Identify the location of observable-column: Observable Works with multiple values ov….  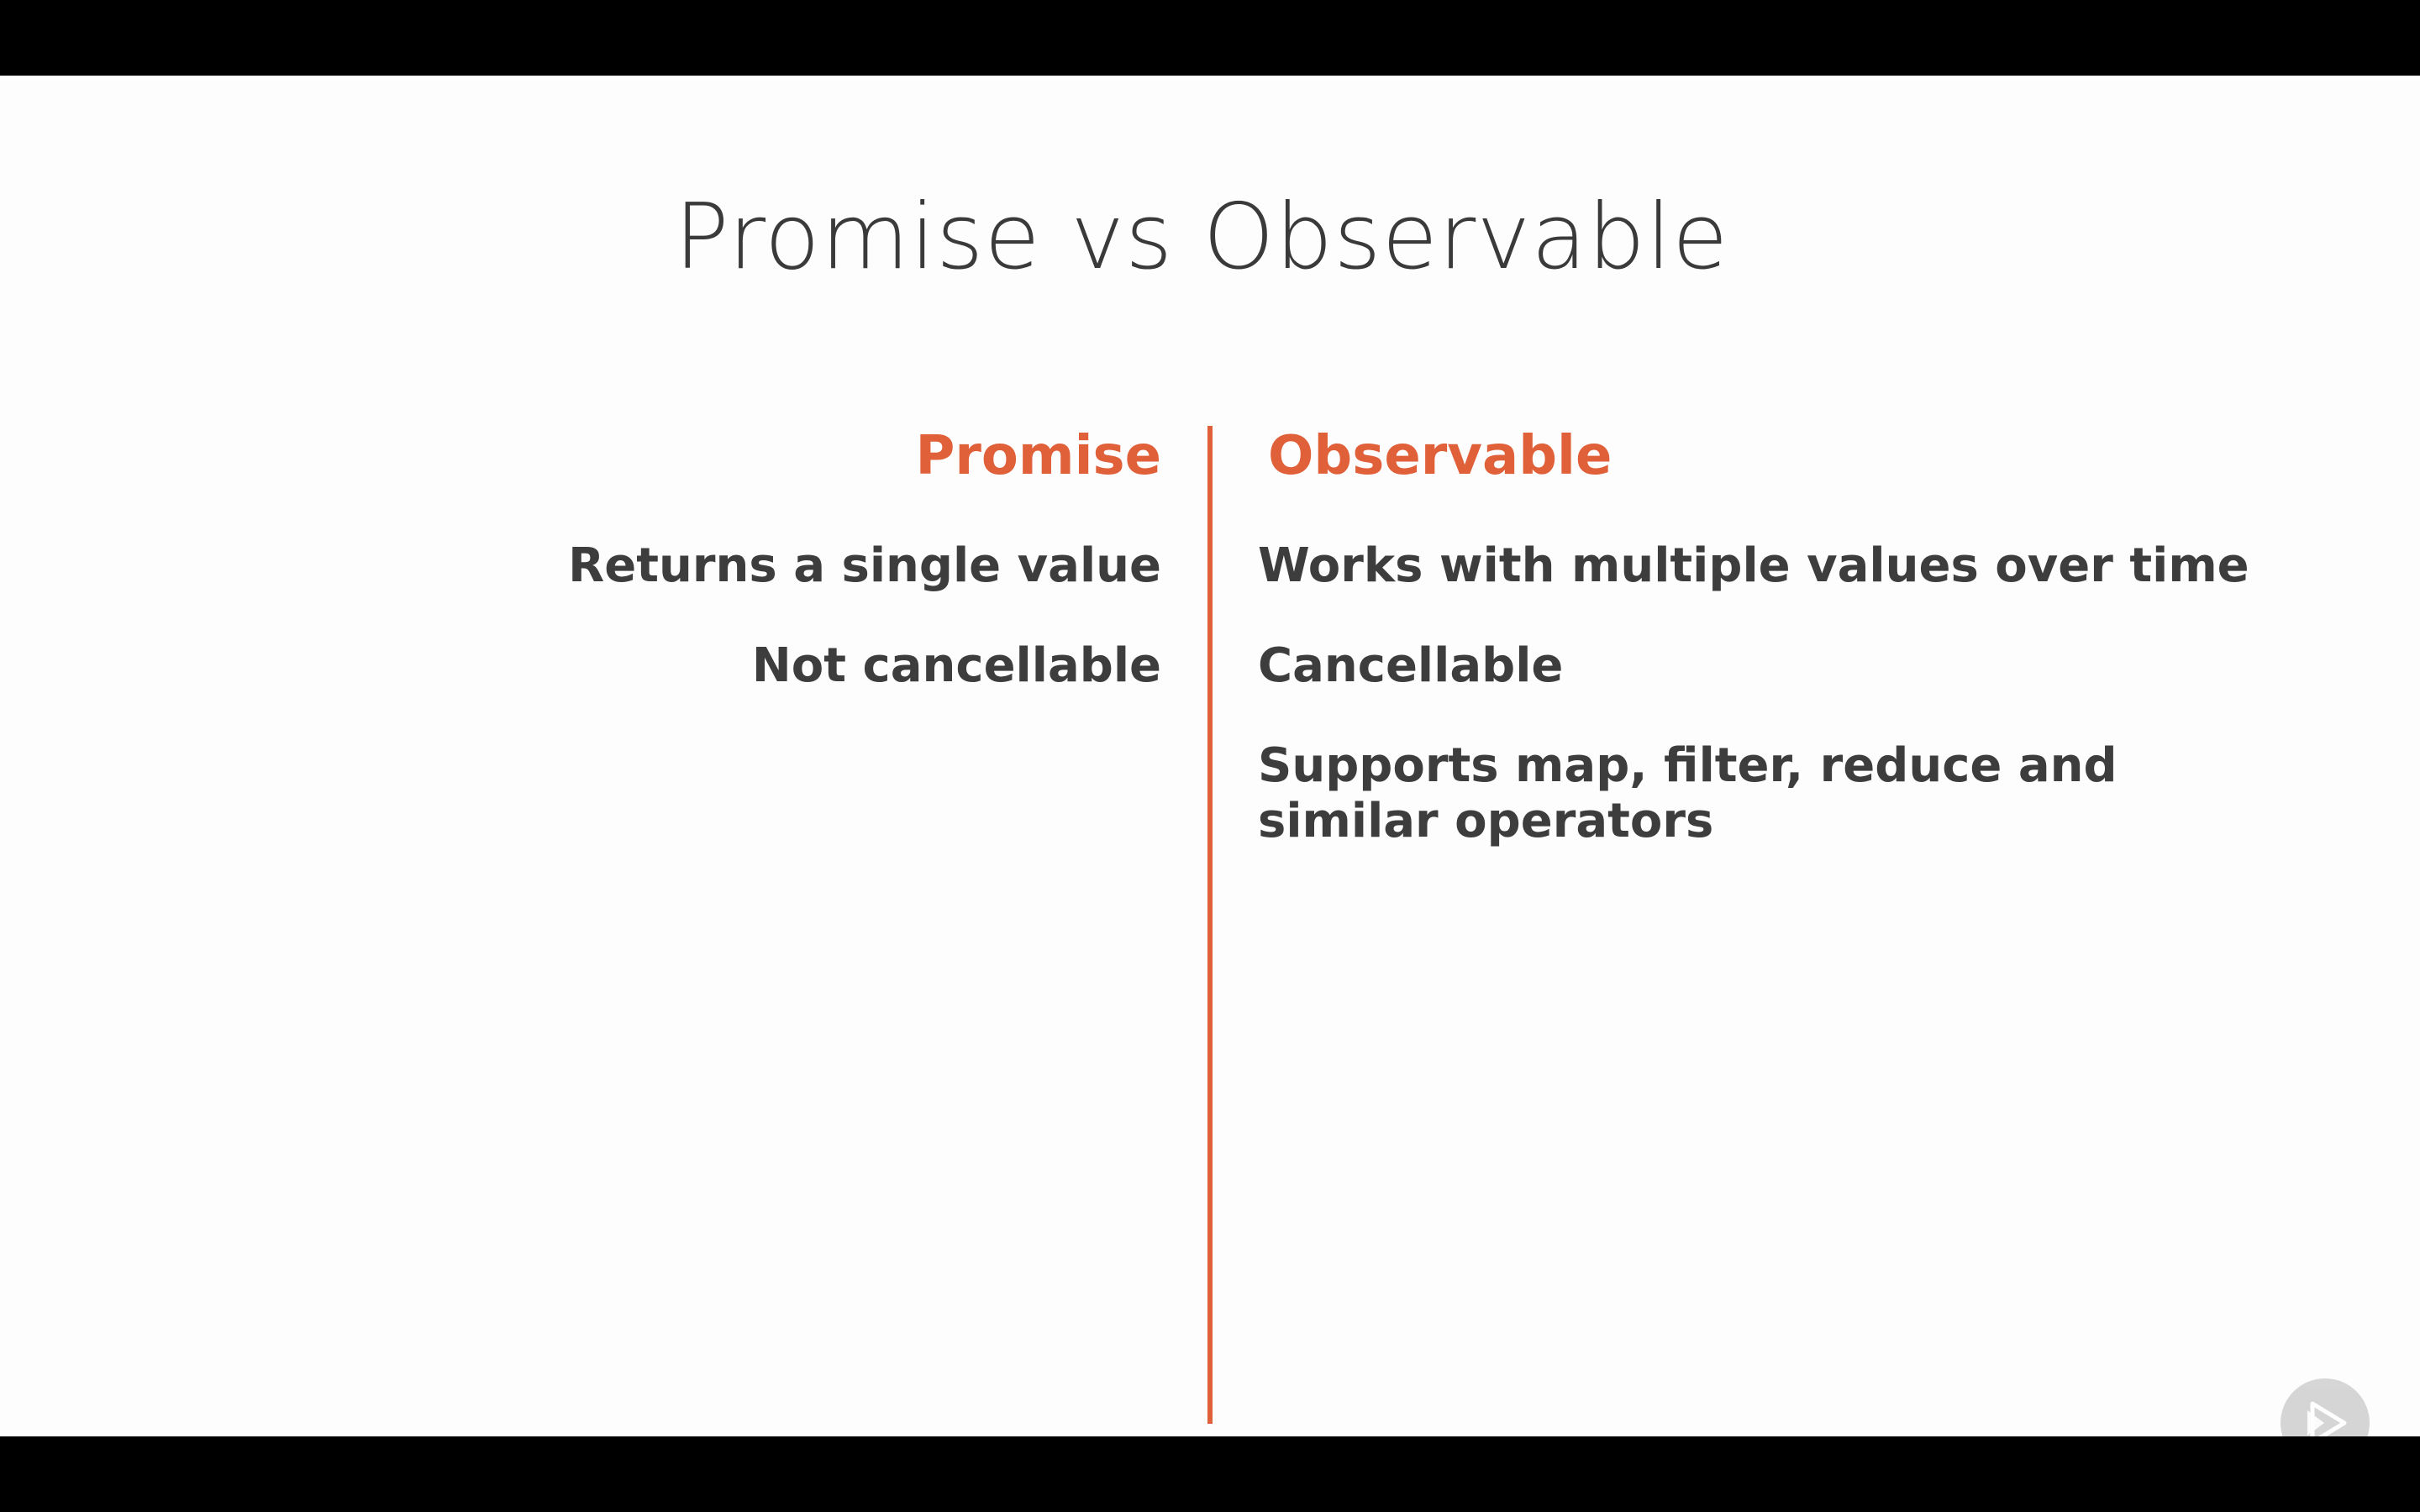
(1774, 659).